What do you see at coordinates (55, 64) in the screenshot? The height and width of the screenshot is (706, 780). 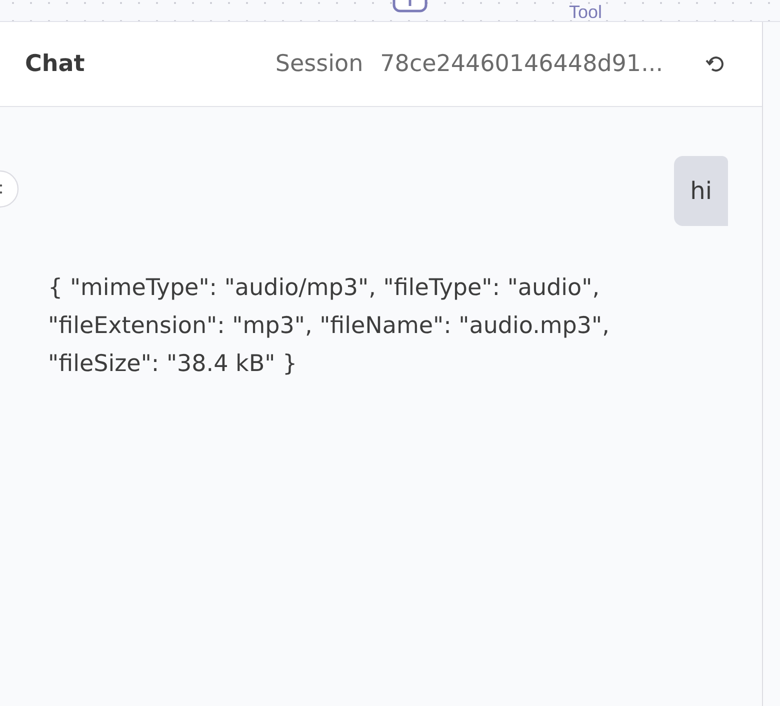 I see `chat-title: Chat` at bounding box center [55, 64].